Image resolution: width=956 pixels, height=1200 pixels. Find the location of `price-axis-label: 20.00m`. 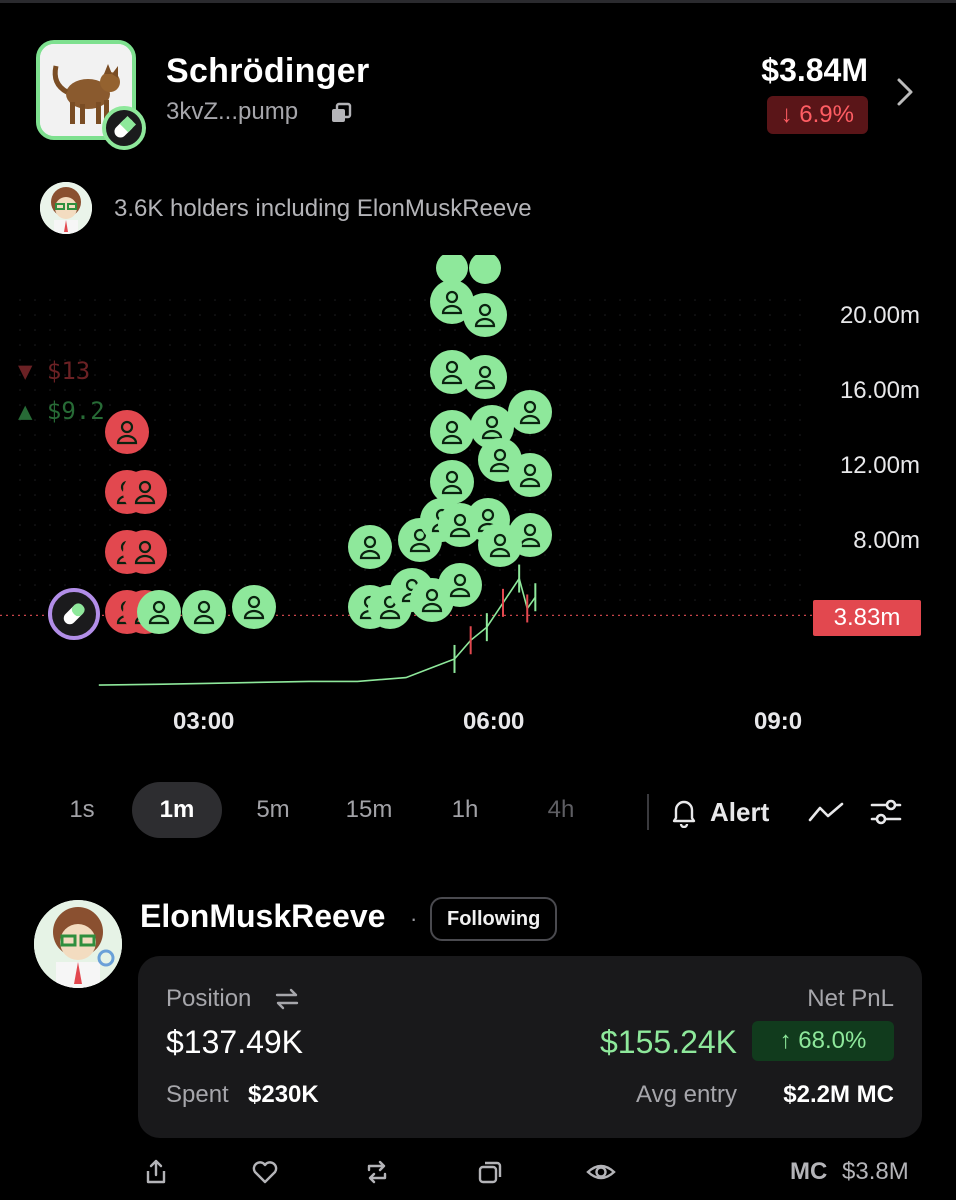

price-axis-label: 20.00m is located at coordinates (879, 315).